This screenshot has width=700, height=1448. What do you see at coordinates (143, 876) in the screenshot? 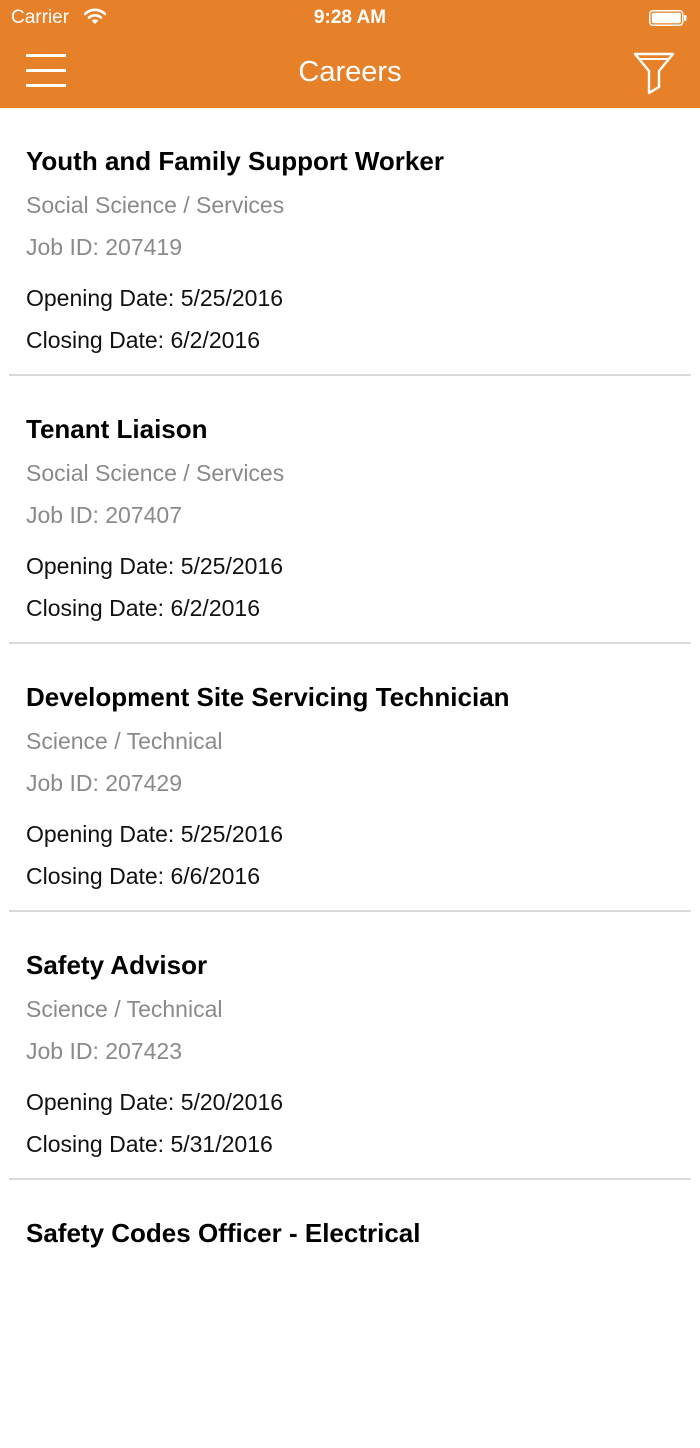
I see `job-closing-date: Closing Date: 6/6/2016` at bounding box center [143, 876].